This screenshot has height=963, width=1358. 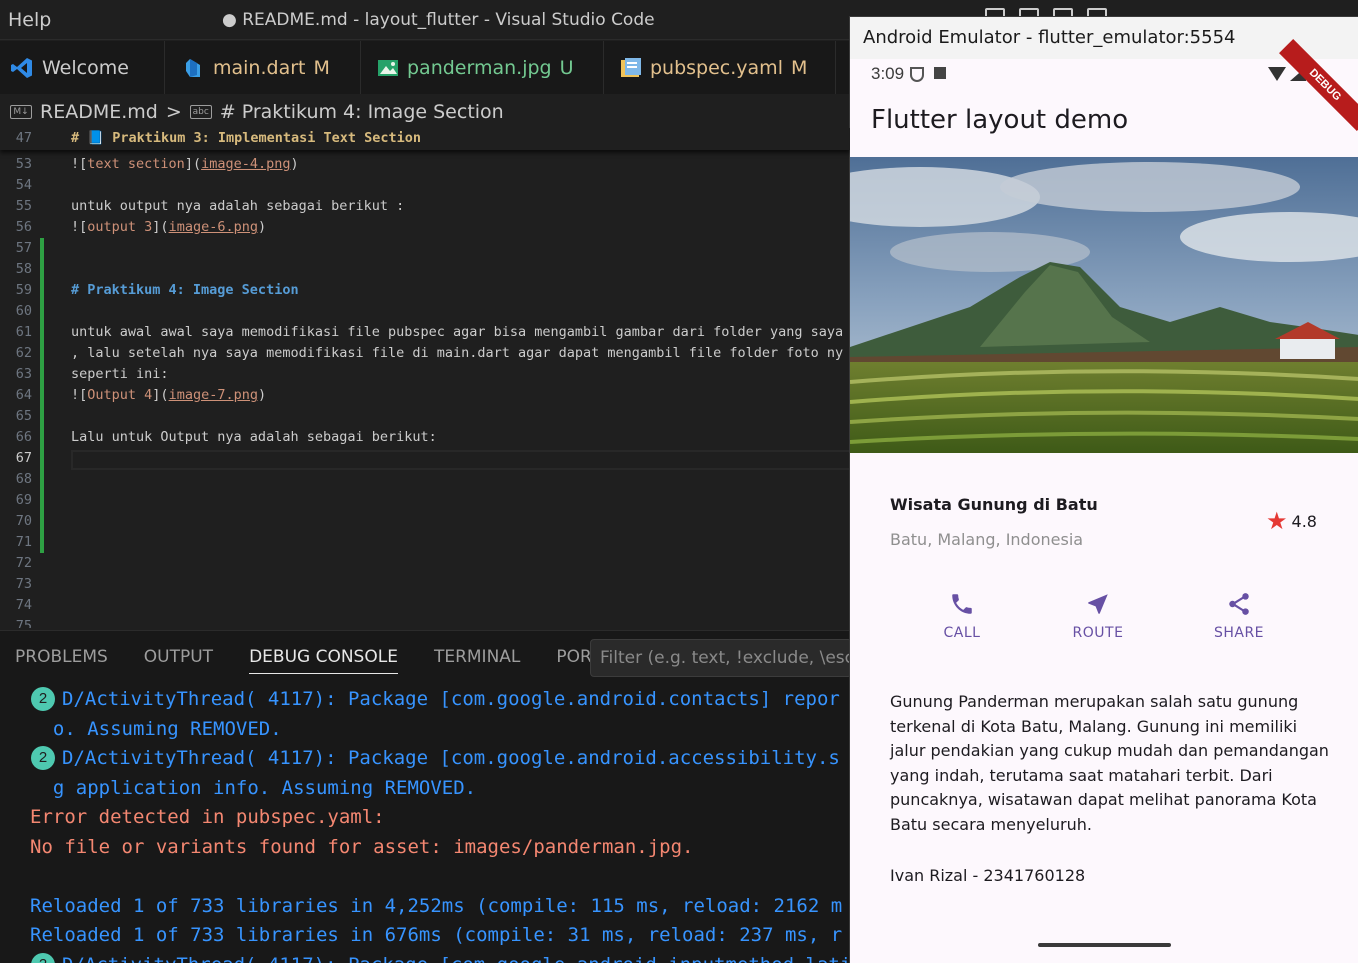 What do you see at coordinates (259, 67) in the screenshot?
I see `tab-label: main.dart` at bounding box center [259, 67].